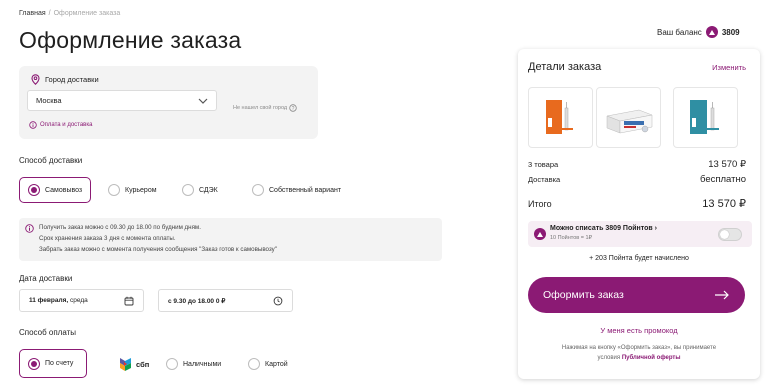 The image size is (771, 389). I want to click on payment-delivery-link: Оплата и доставка, so click(60, 125).